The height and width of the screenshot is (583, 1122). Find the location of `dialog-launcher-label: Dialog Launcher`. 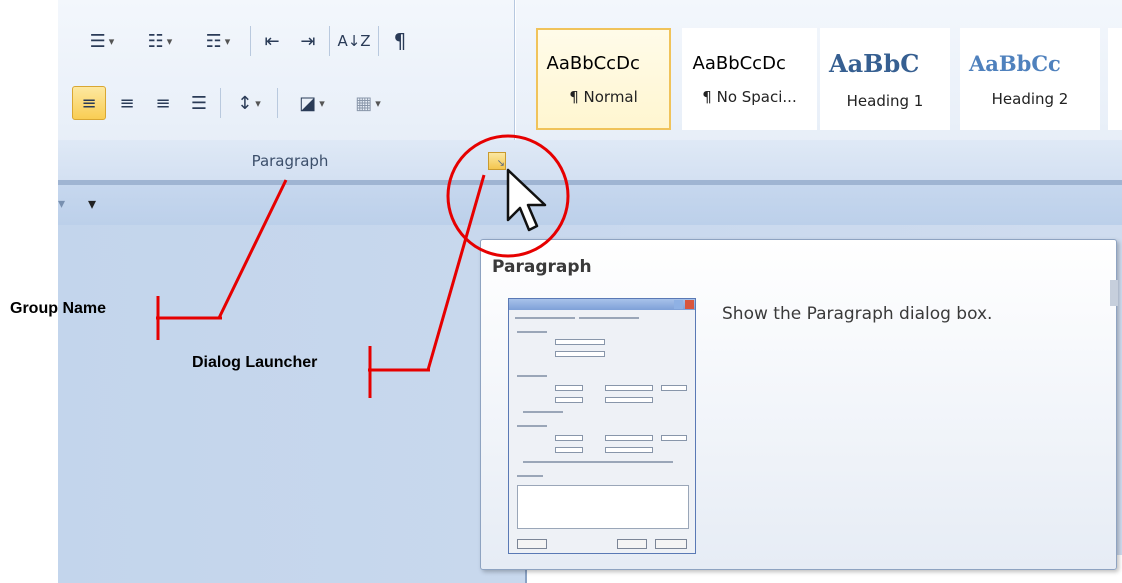

dialog-launcher-label: Dialog Launcher is located at coordinates (255, 362).